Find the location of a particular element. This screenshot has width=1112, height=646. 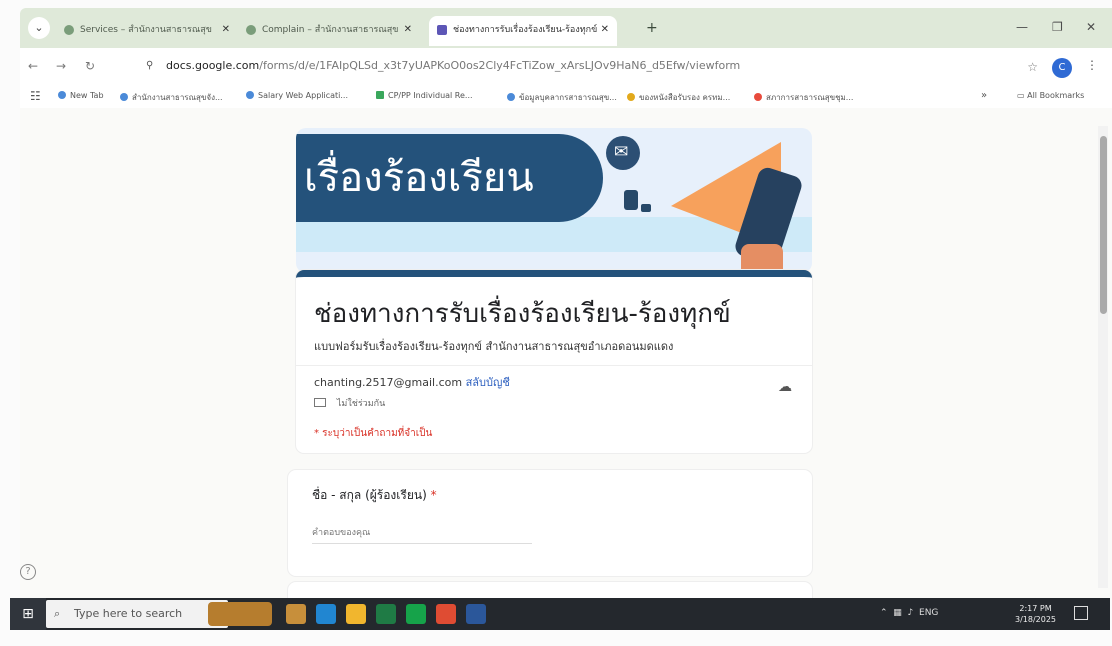

volume-icon: ♪ is located at coordinates (911, 613).